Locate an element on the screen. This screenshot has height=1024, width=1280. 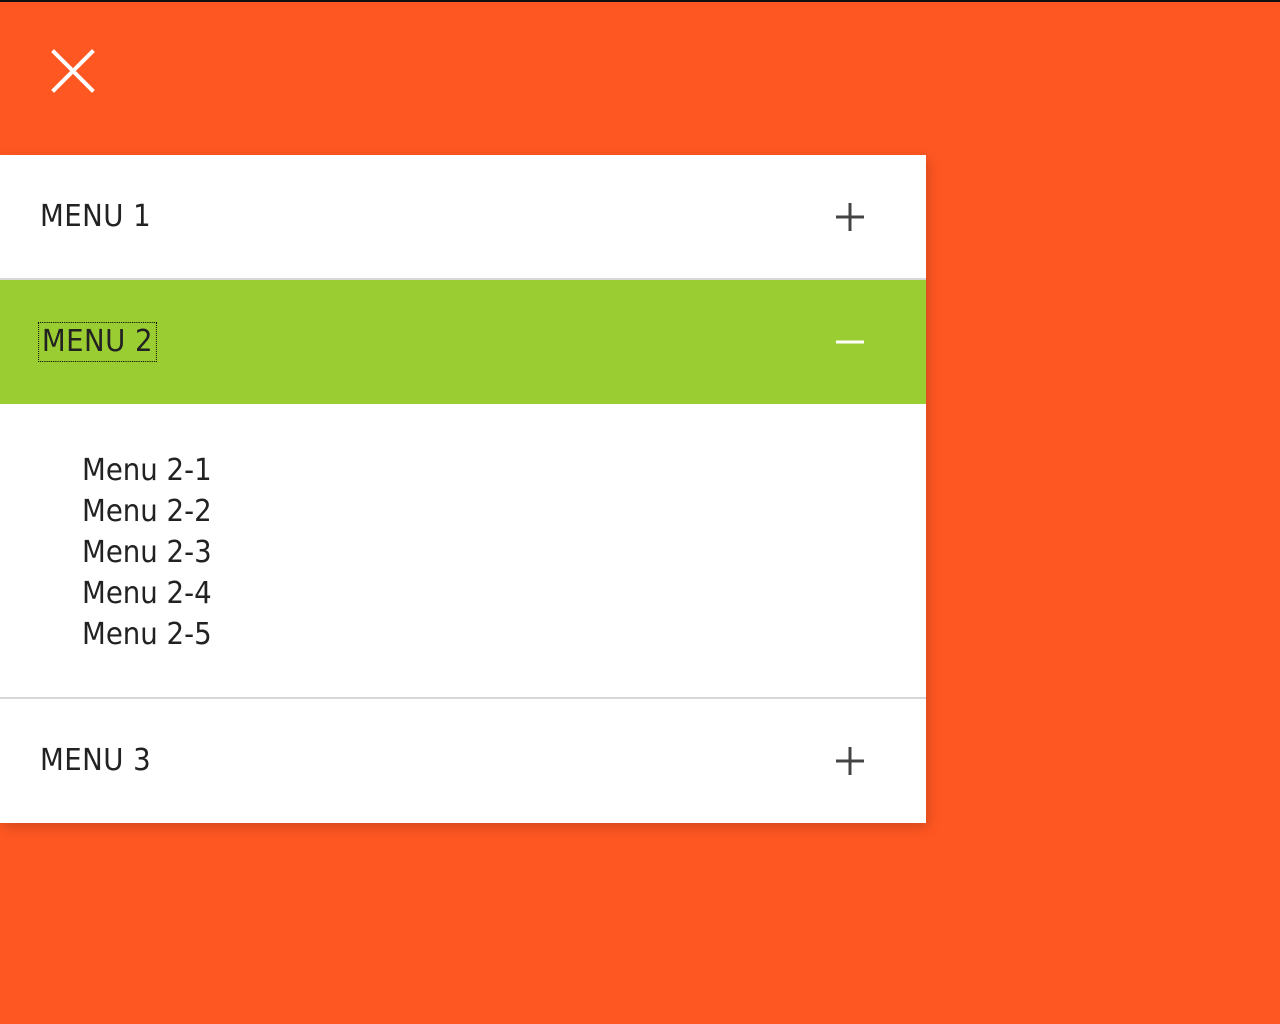
minus-icon is located at coordinates (850, 342).